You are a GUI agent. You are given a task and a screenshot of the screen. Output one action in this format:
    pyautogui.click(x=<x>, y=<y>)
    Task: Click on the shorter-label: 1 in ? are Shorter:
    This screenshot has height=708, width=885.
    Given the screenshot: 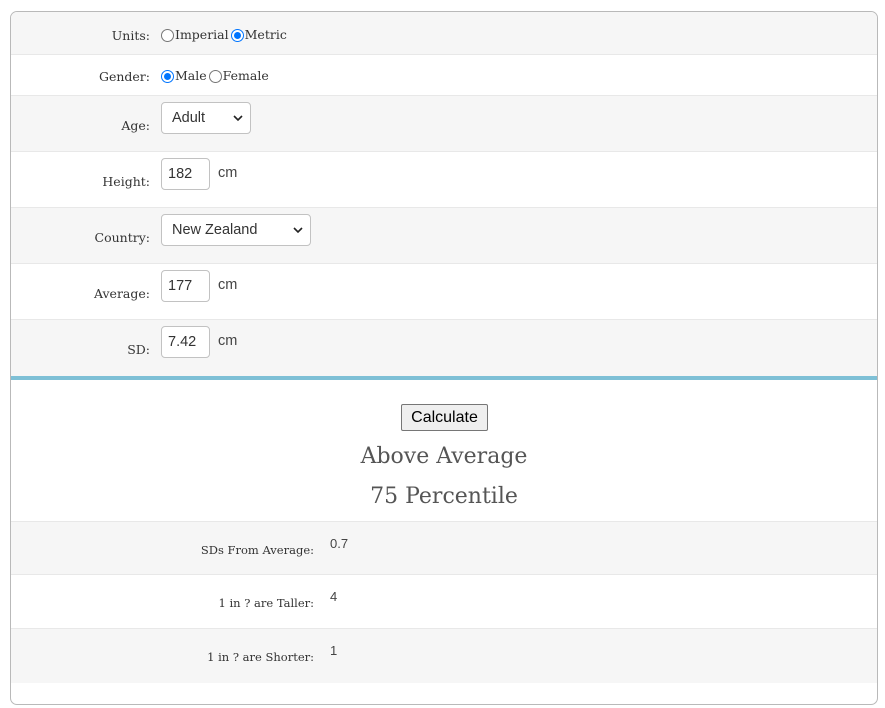 What is the action you would take?
    pyautogui.click(x=260, y=657)
    